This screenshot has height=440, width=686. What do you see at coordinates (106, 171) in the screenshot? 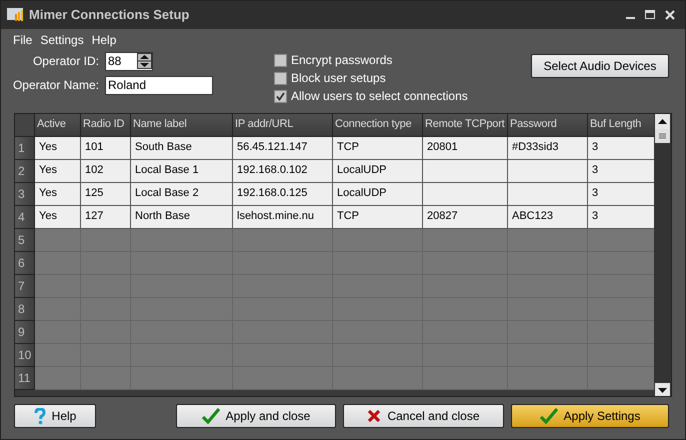
I see `table-cell: 102` at bounding box center [106, 171].